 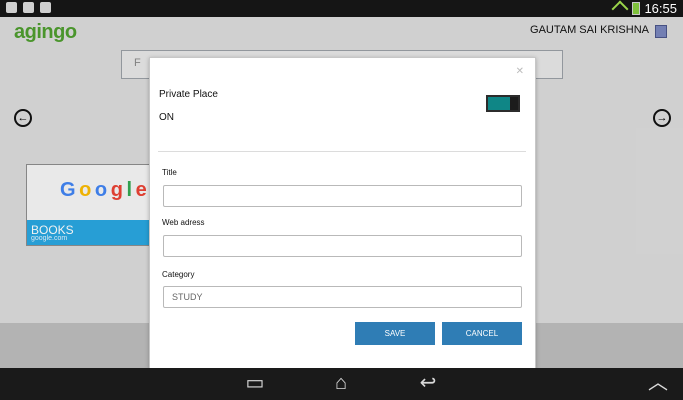 What do you see at coordinates (341, 8) in the screenshot?
I see `status-bar: 16:55` at bounding box center [341, 8].